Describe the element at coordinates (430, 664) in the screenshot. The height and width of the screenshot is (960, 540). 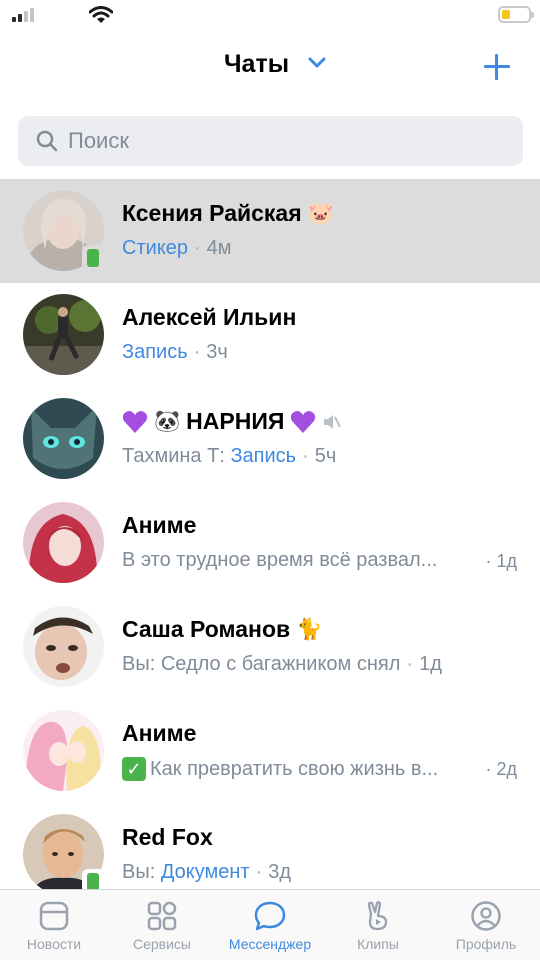
I see `chat-time: 1д` at that location.